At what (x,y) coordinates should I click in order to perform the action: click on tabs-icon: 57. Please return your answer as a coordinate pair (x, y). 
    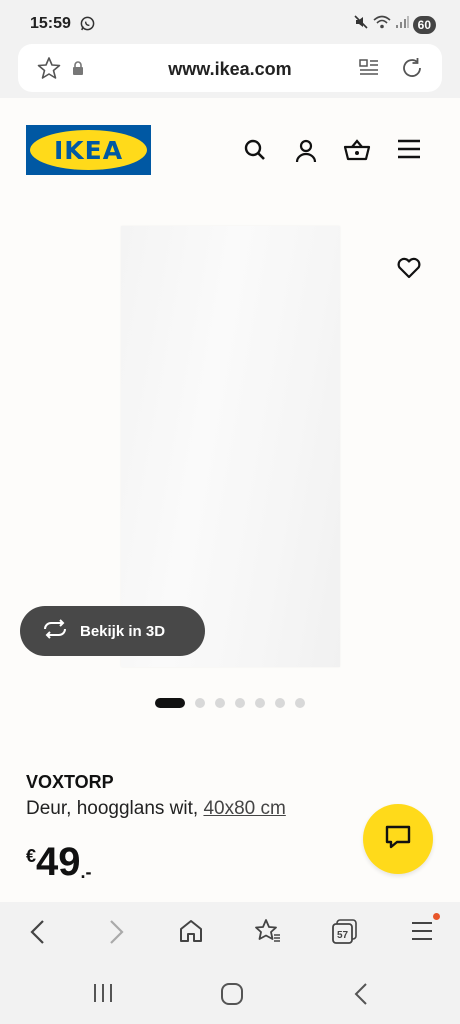
    Looking at the image, I should click on (345, 934).